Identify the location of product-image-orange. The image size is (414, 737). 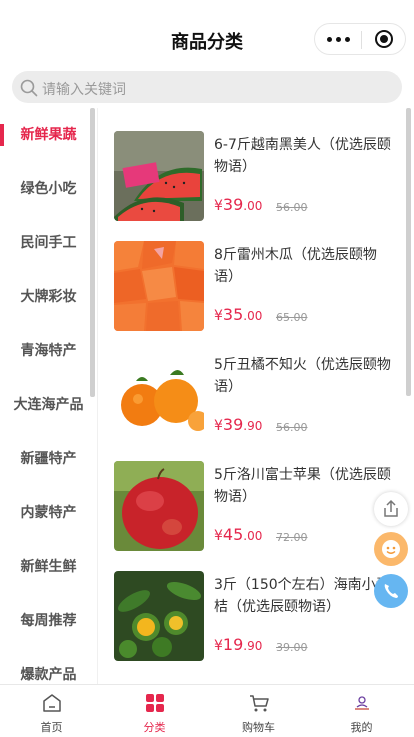
(159, 396).